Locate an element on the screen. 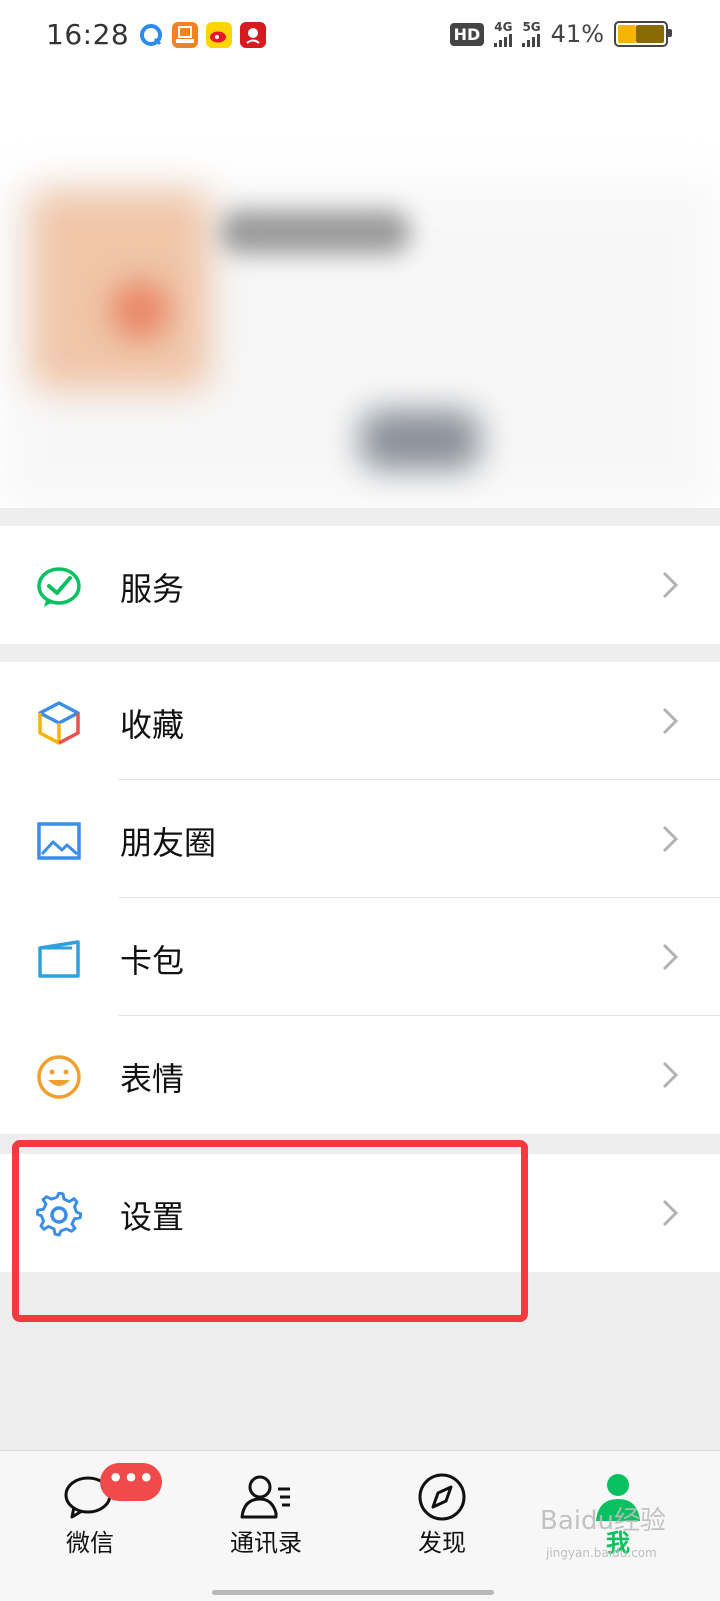 This screenshot has height=1601, width=720. menu-item-moments: 朋友圈 is located at coordinates (360, 839).